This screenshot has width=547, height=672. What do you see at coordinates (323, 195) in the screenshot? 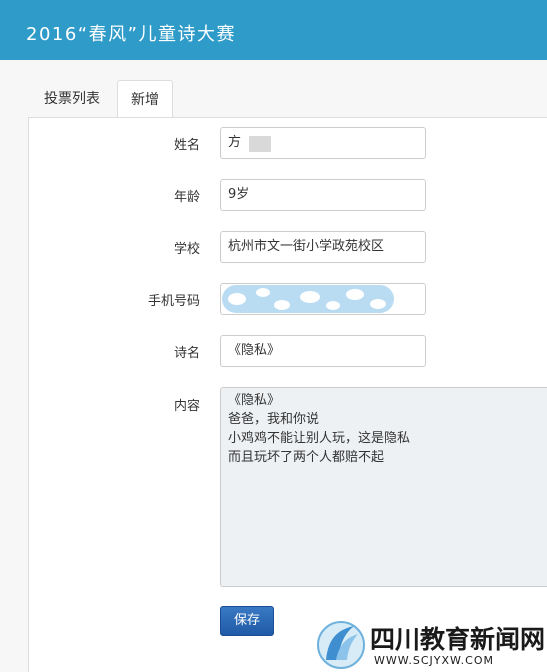
I see `age-field: 9岁` at bounding box center [323, 195].